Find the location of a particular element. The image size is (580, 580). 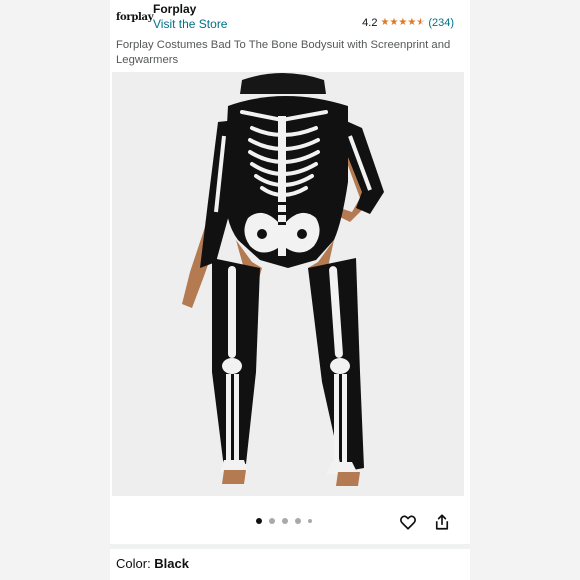

share-icon is located at coordinates (442, 522).